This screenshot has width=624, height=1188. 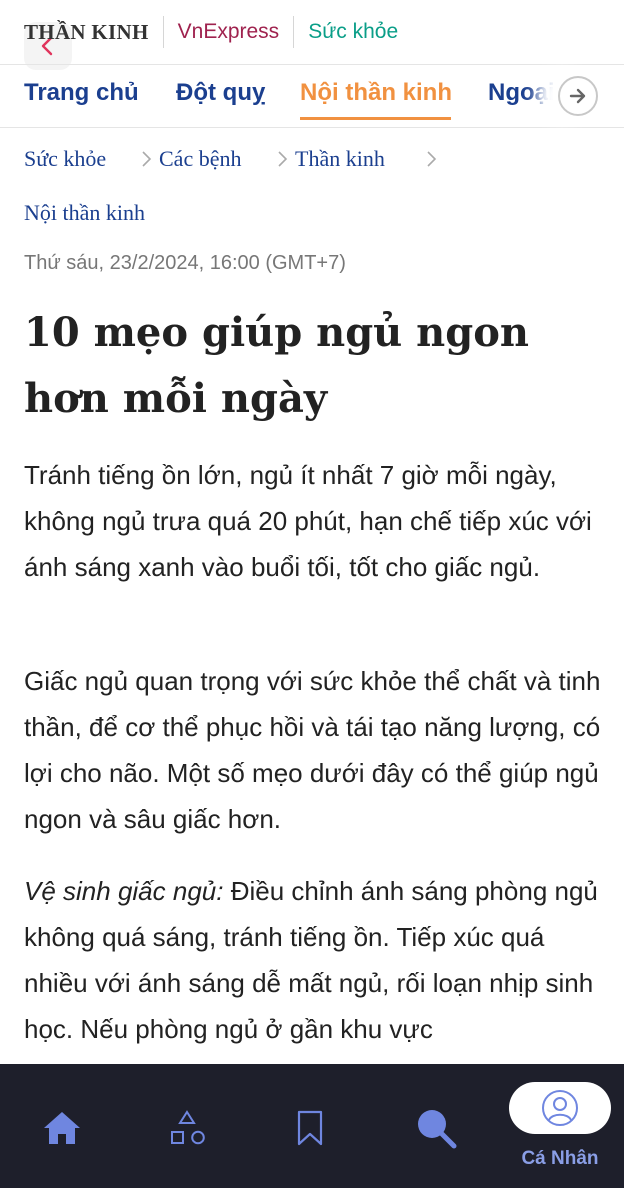 What do you see at coordinates (65, 159) in the screenshot?
I see `breadcrumb-item: Sức khỏe` at bounding box center [65, 159].